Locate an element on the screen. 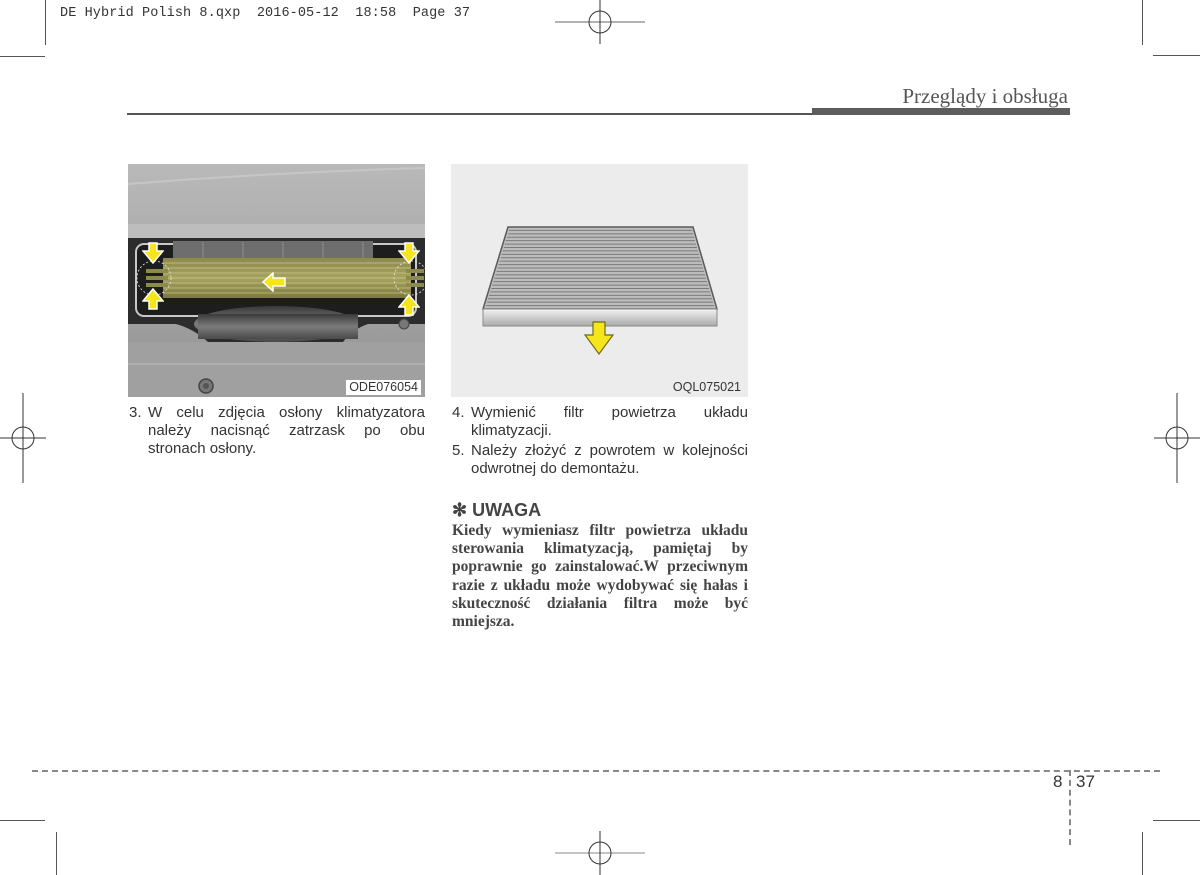 This screenshot has width=1200, height=875. chapter-number: 8 is located at coordinates (1058, 781).